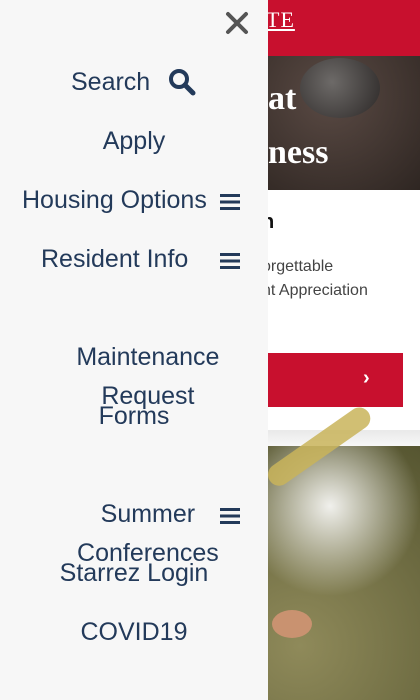 This screenshot has width=420, height=700. I want to click on nav-item-label: Starrez Login, so click(134, 573).